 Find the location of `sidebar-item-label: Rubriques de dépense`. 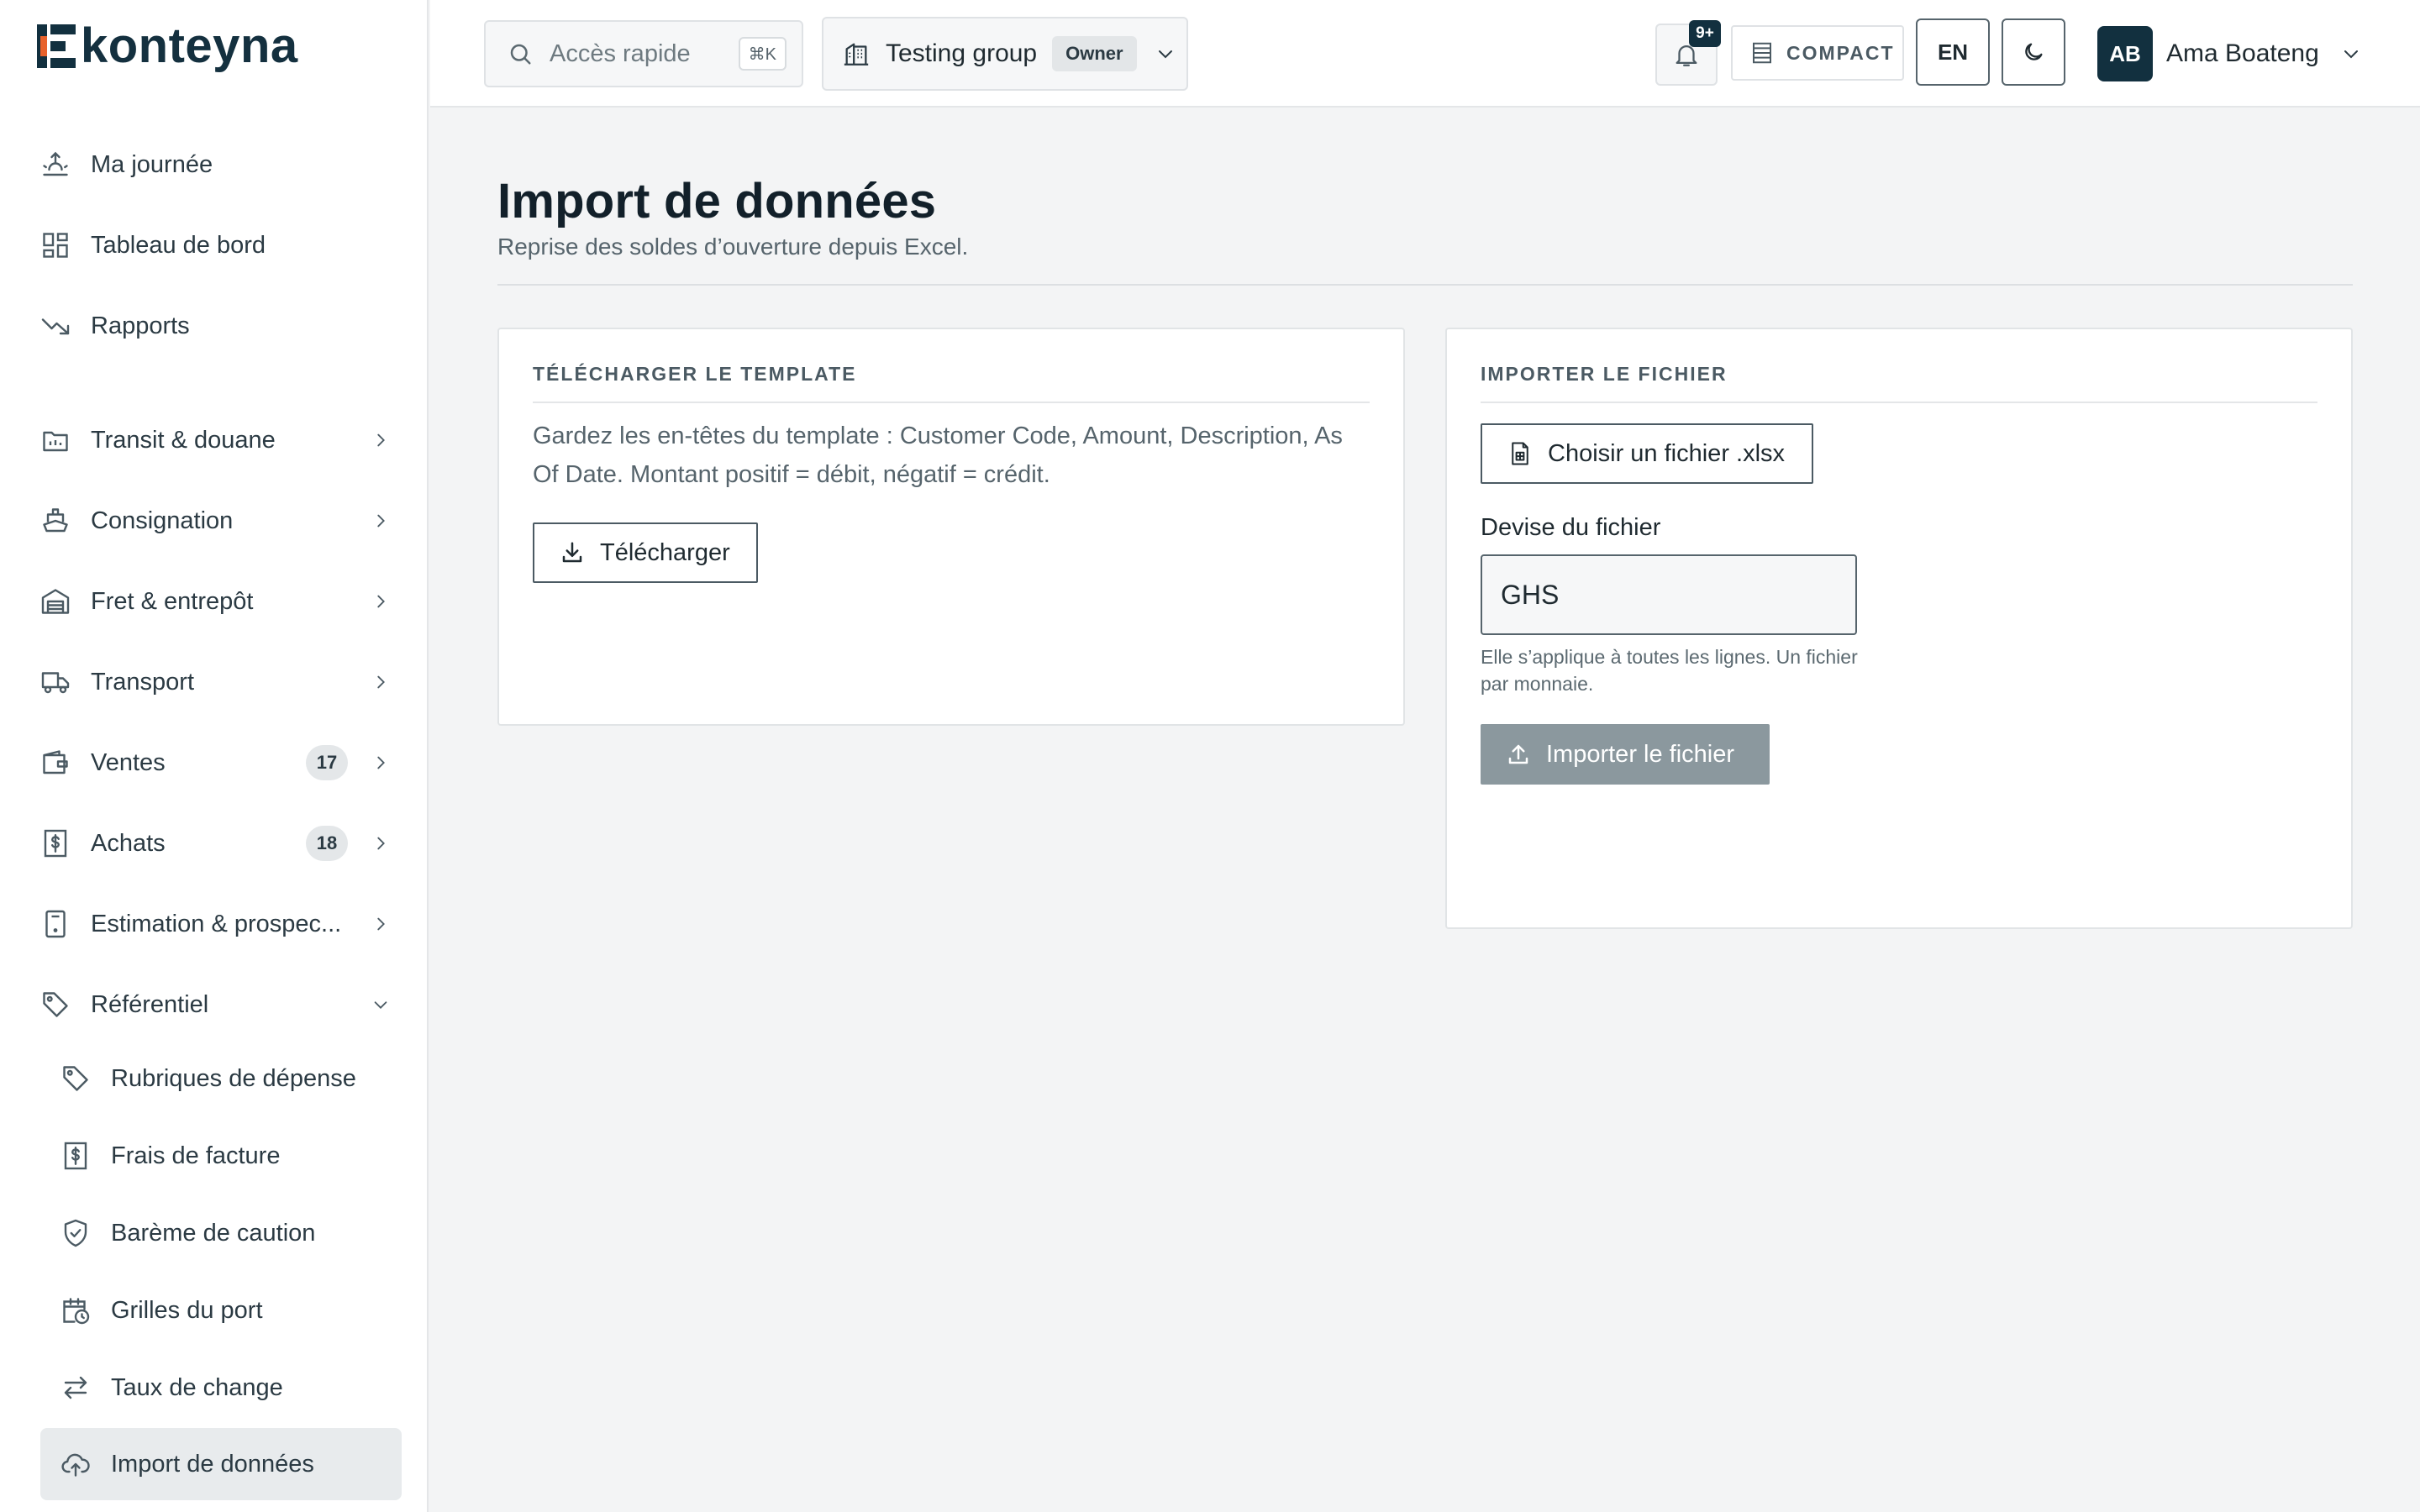

sidebar-item-label: Rubriques de dépense is located at coordinates (233, 1078).